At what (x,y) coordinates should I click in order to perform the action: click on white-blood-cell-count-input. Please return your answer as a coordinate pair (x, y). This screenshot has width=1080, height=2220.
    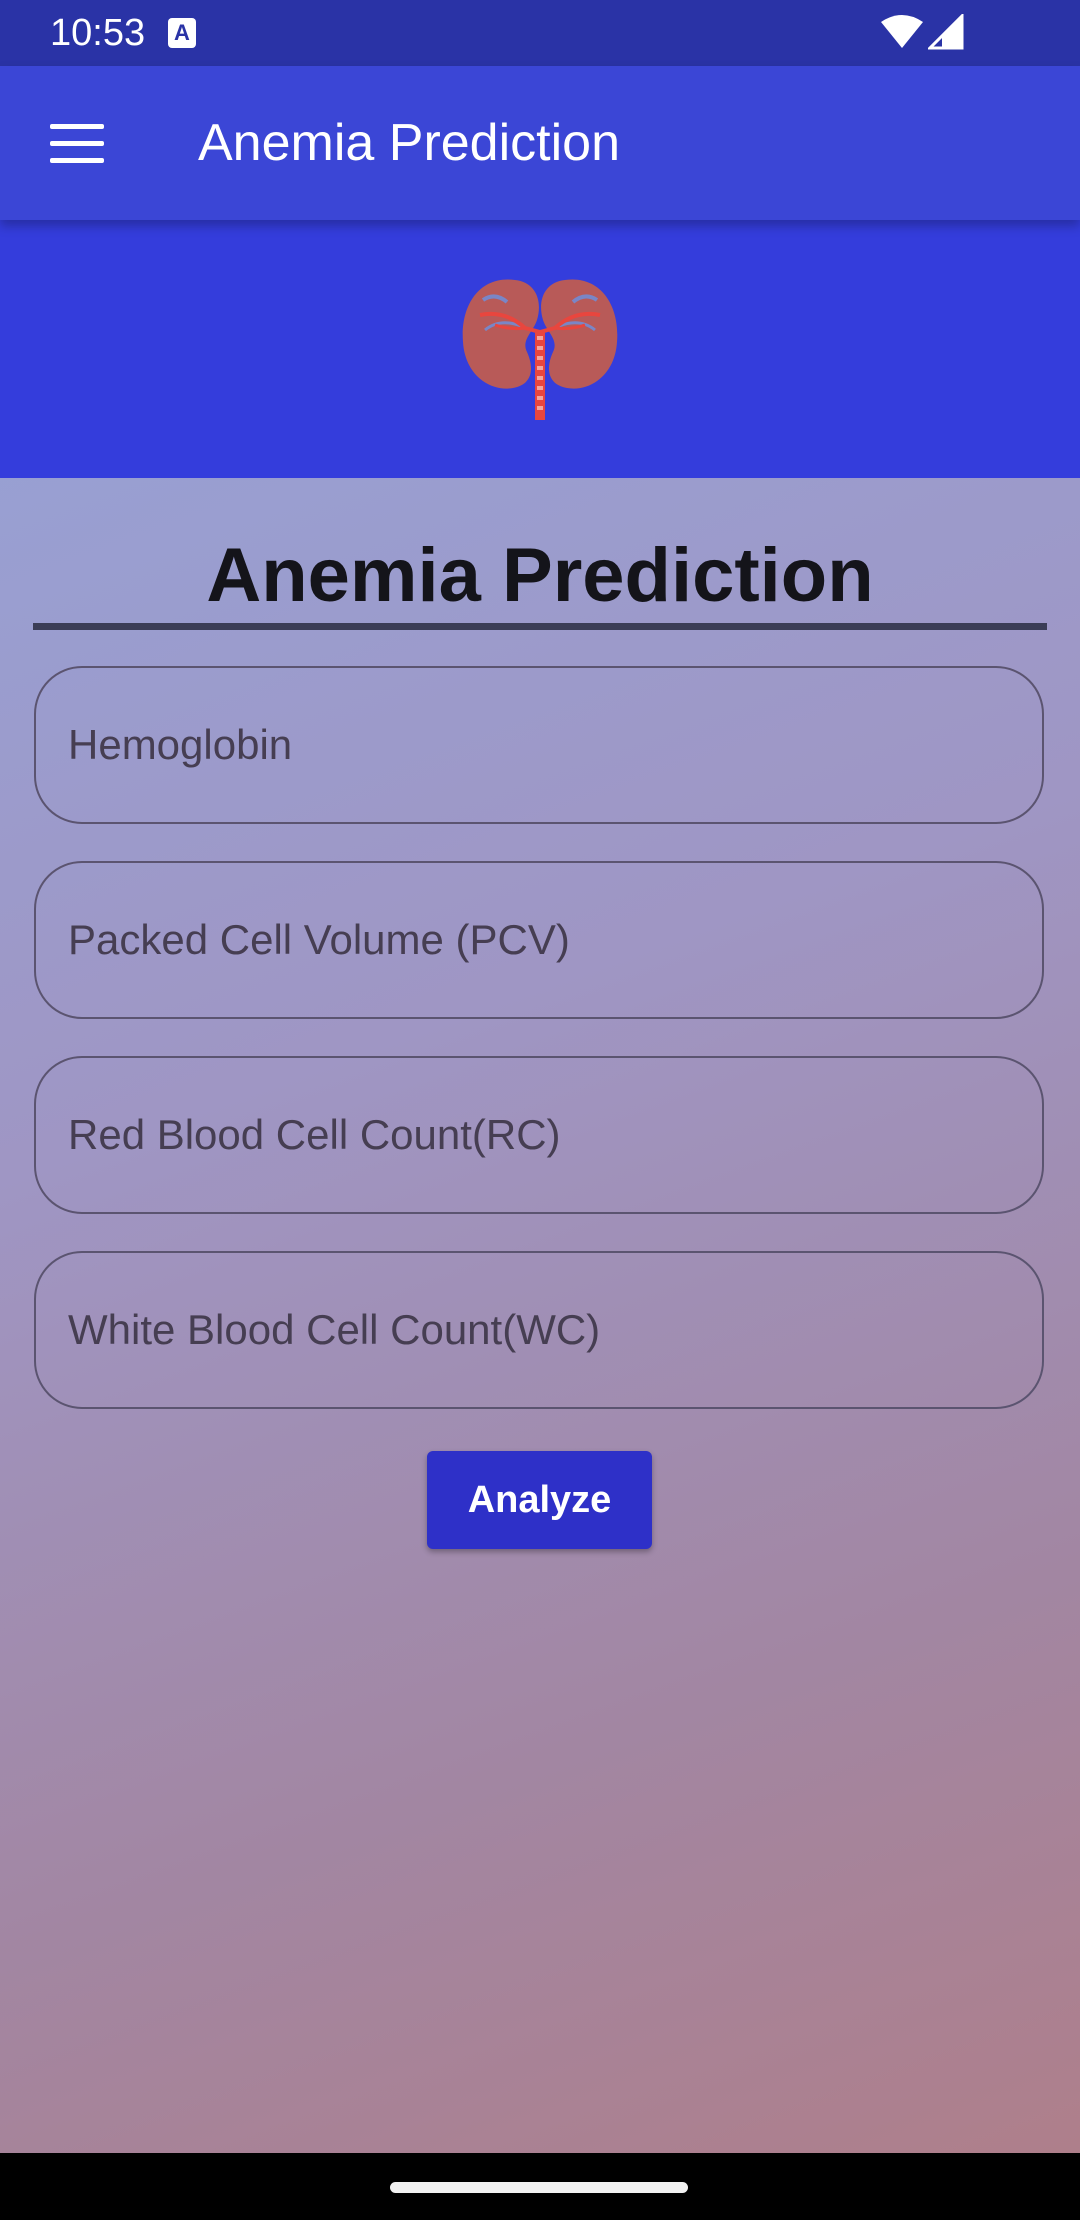
    Looking at the image, I should click on (539, 1330).